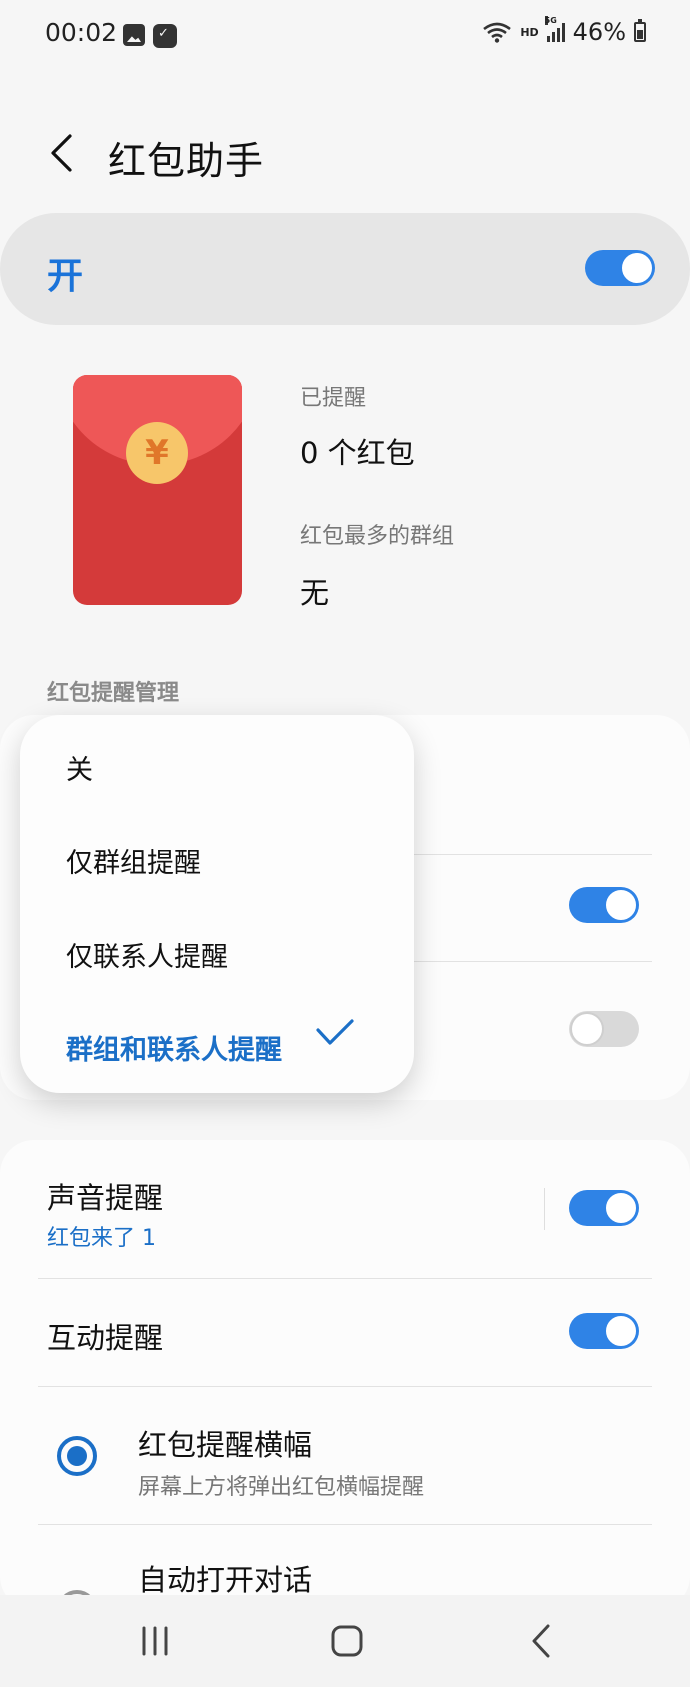  I want to click on recents-button, so click(155, 1641).